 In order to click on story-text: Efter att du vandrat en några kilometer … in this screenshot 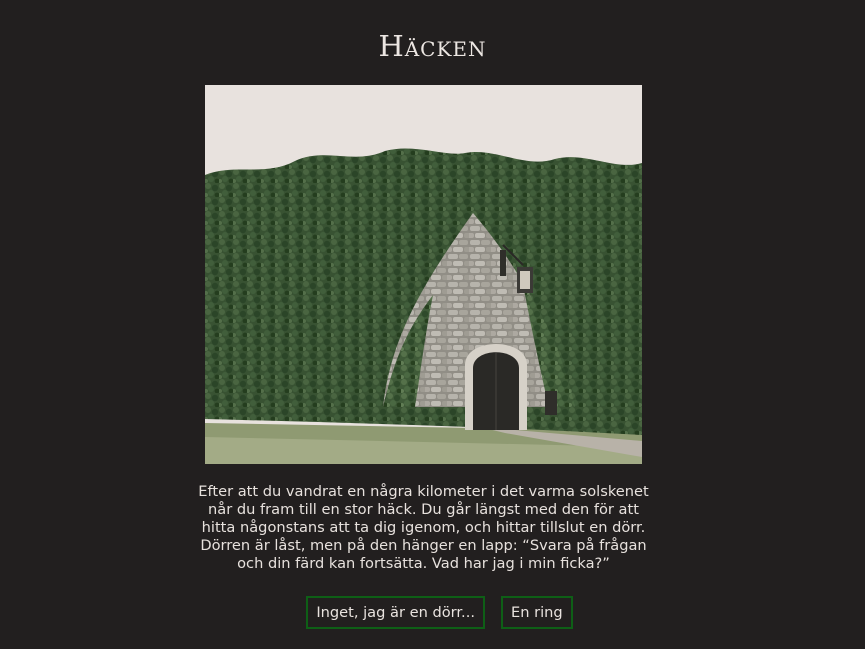, I will do `click(423, 527)`.